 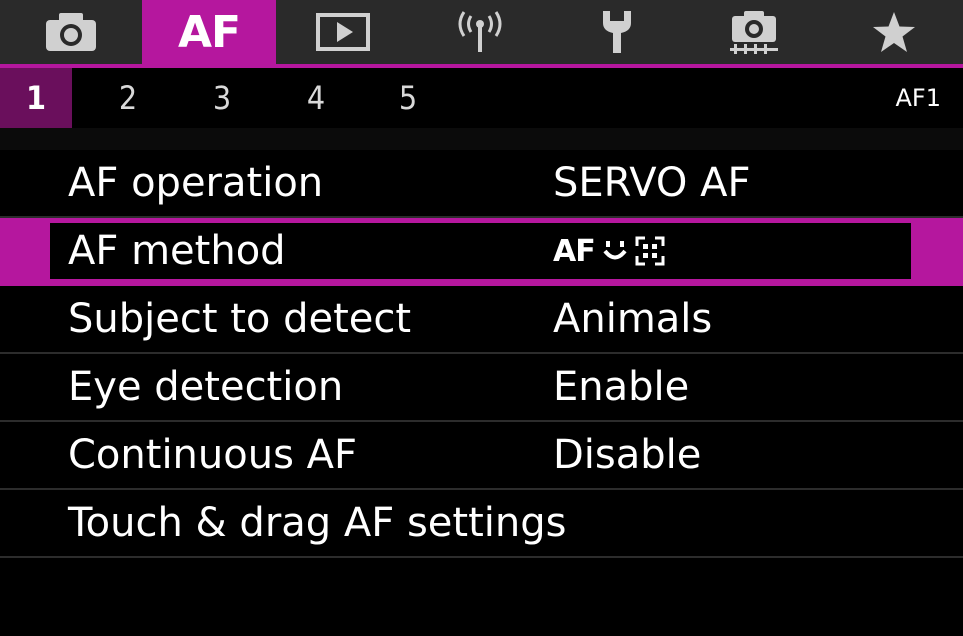 What do you see at coordinates (481, 388) in the screenshot?
I see `menu-item-eye-detection: Eye detection Enable` at bounding box center [481, 388].